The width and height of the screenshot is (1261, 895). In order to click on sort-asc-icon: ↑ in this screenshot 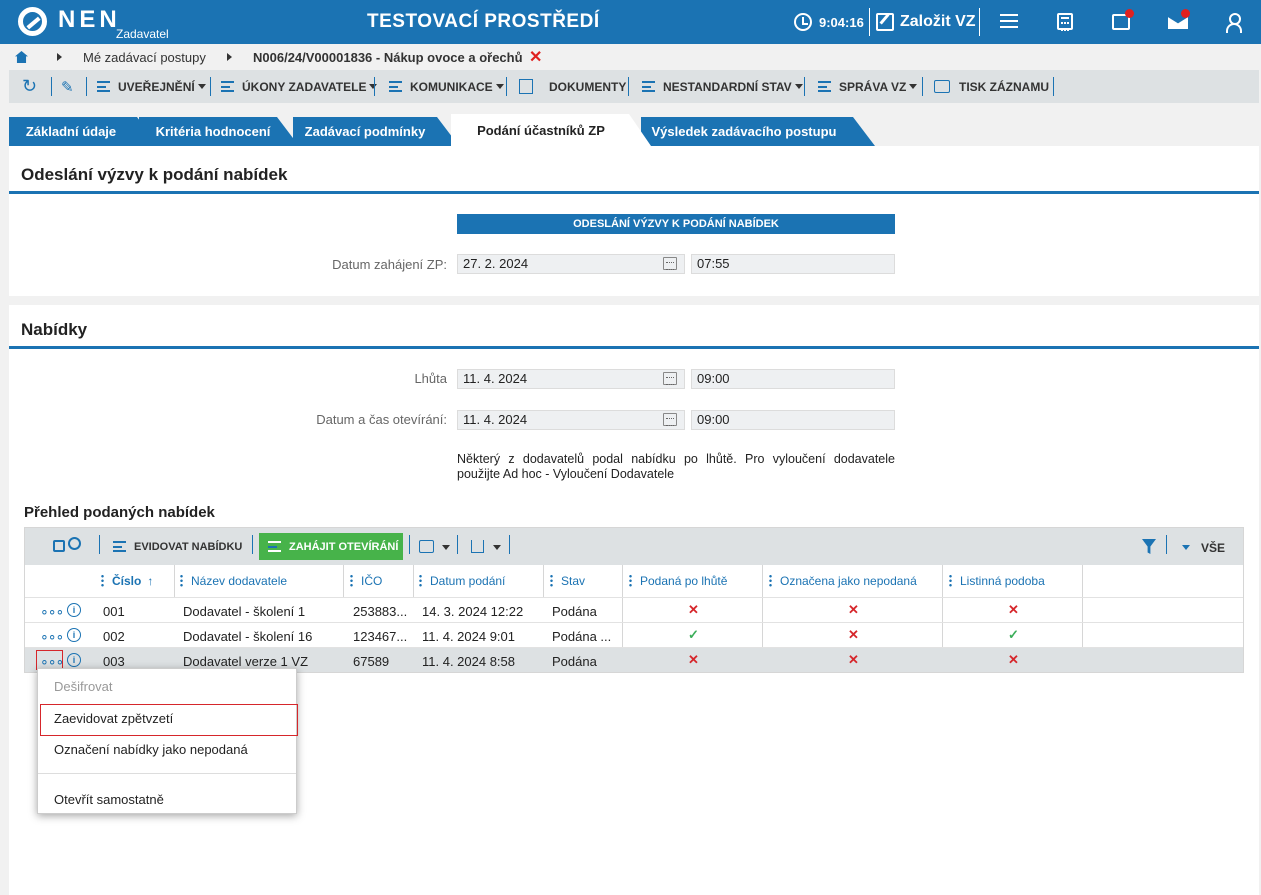, I will do `click(150, 580)`.